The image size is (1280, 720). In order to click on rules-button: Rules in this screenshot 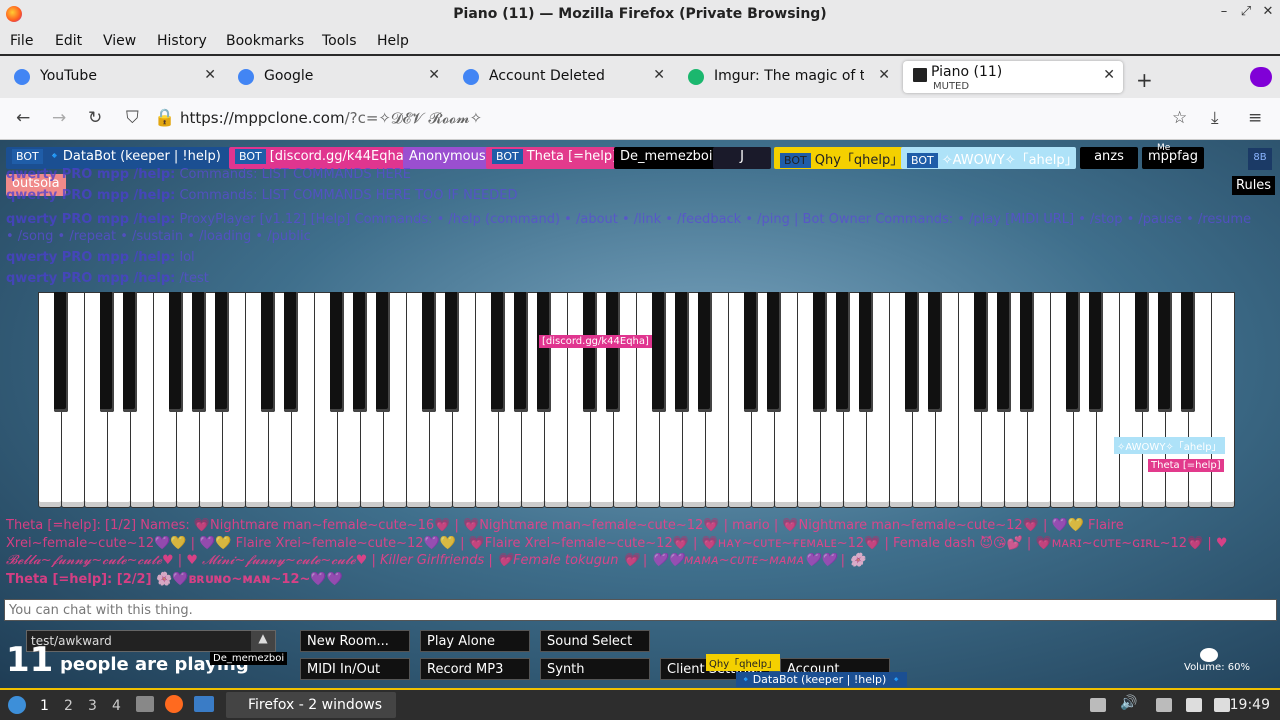, I will do `click(1254, 185)`.